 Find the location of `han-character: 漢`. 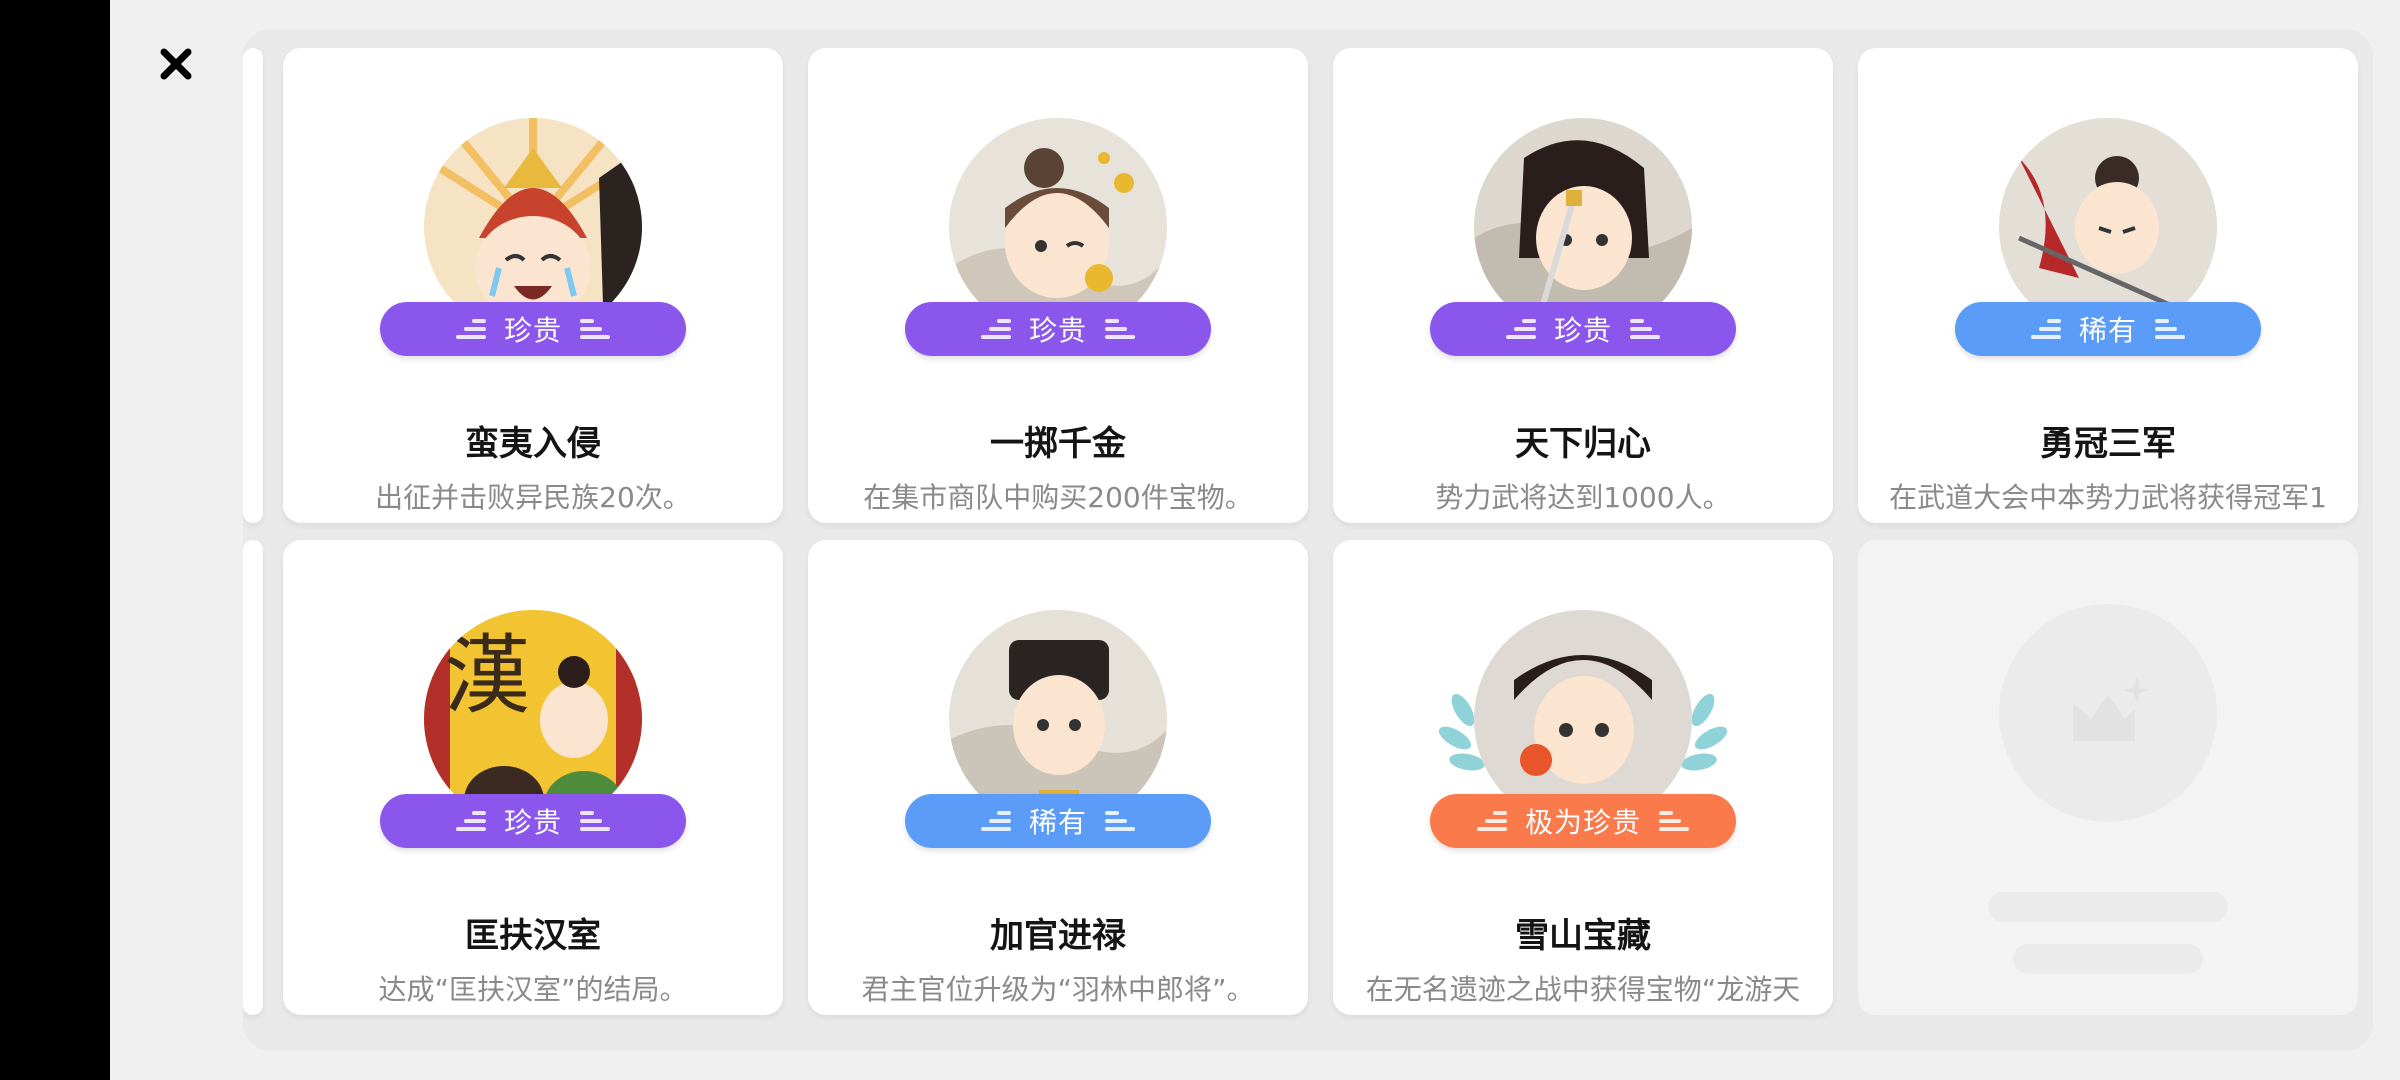

han-character: 漢 is located at coordinates (487, 676).